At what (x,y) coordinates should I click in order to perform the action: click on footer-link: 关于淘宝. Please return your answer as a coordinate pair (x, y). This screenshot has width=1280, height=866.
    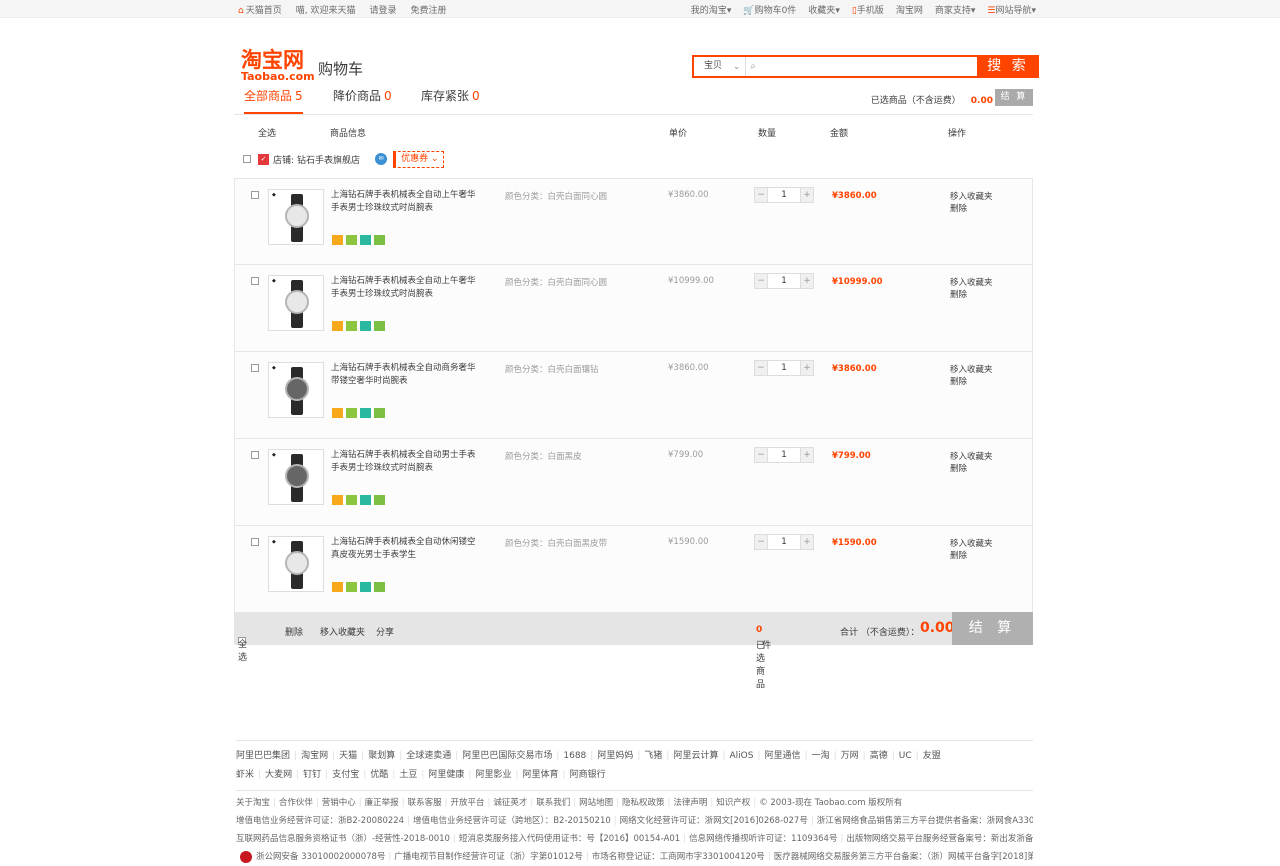
    Looking at the image, I should click on (253, 803).